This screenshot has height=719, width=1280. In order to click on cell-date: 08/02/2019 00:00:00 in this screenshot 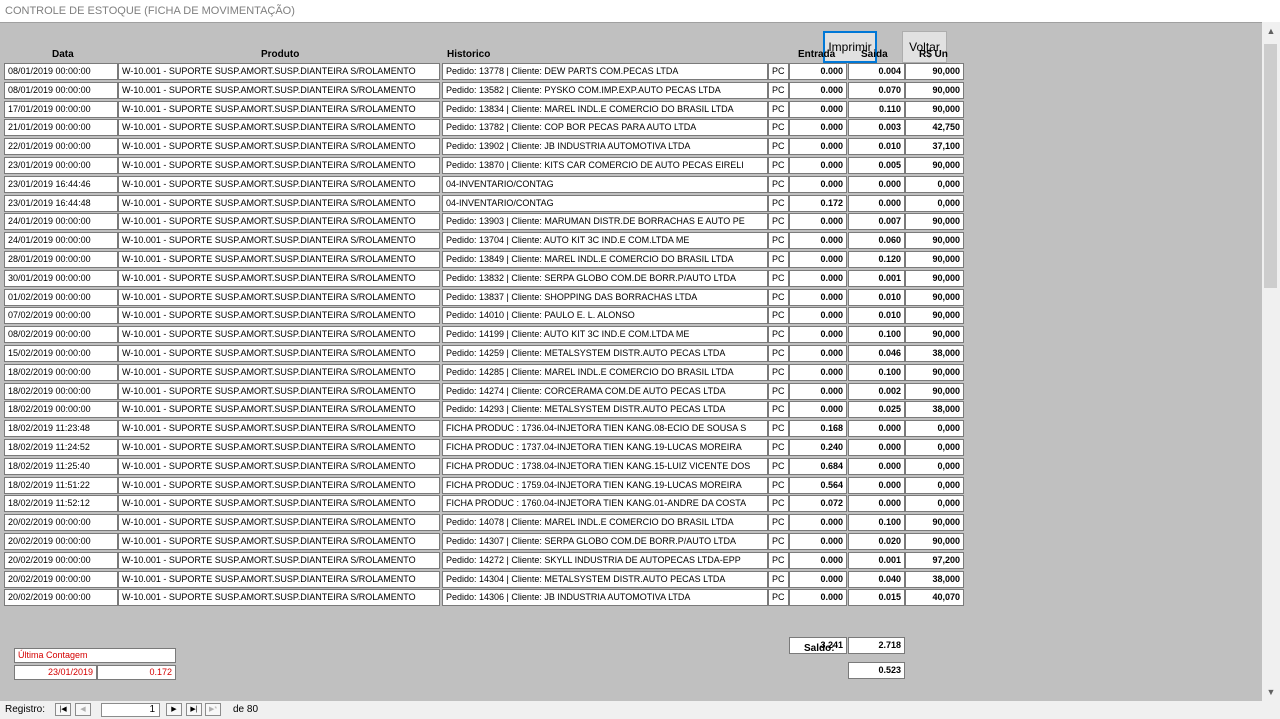, I will do `click(61, 335)`.